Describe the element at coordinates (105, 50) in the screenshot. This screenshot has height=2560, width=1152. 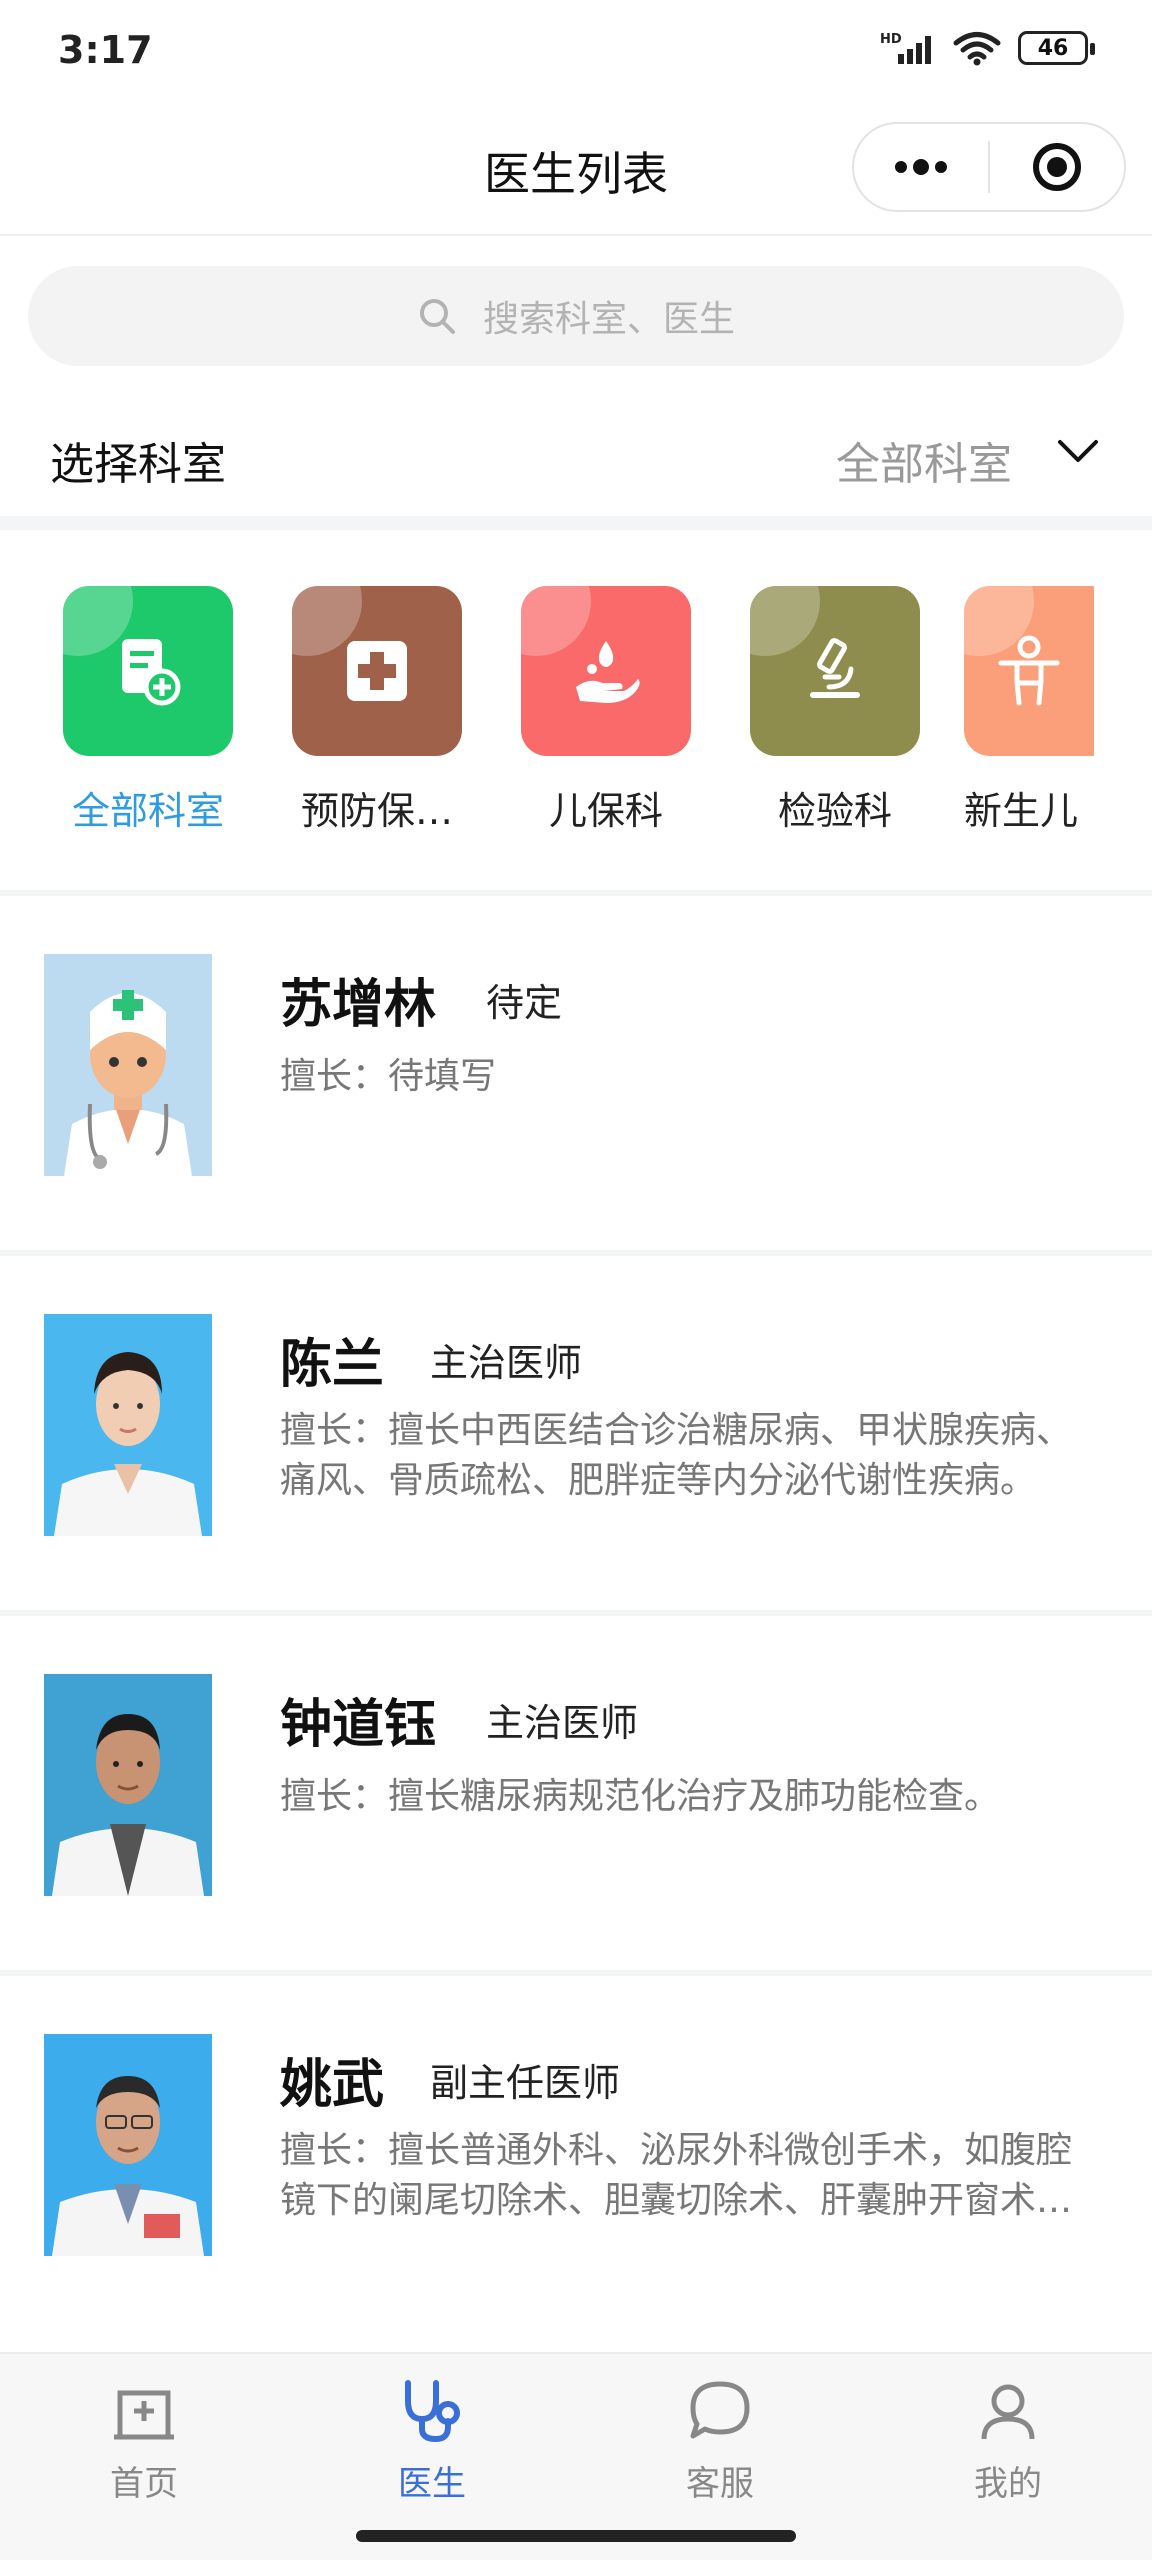
I see `status-time: 3:17` at that location.